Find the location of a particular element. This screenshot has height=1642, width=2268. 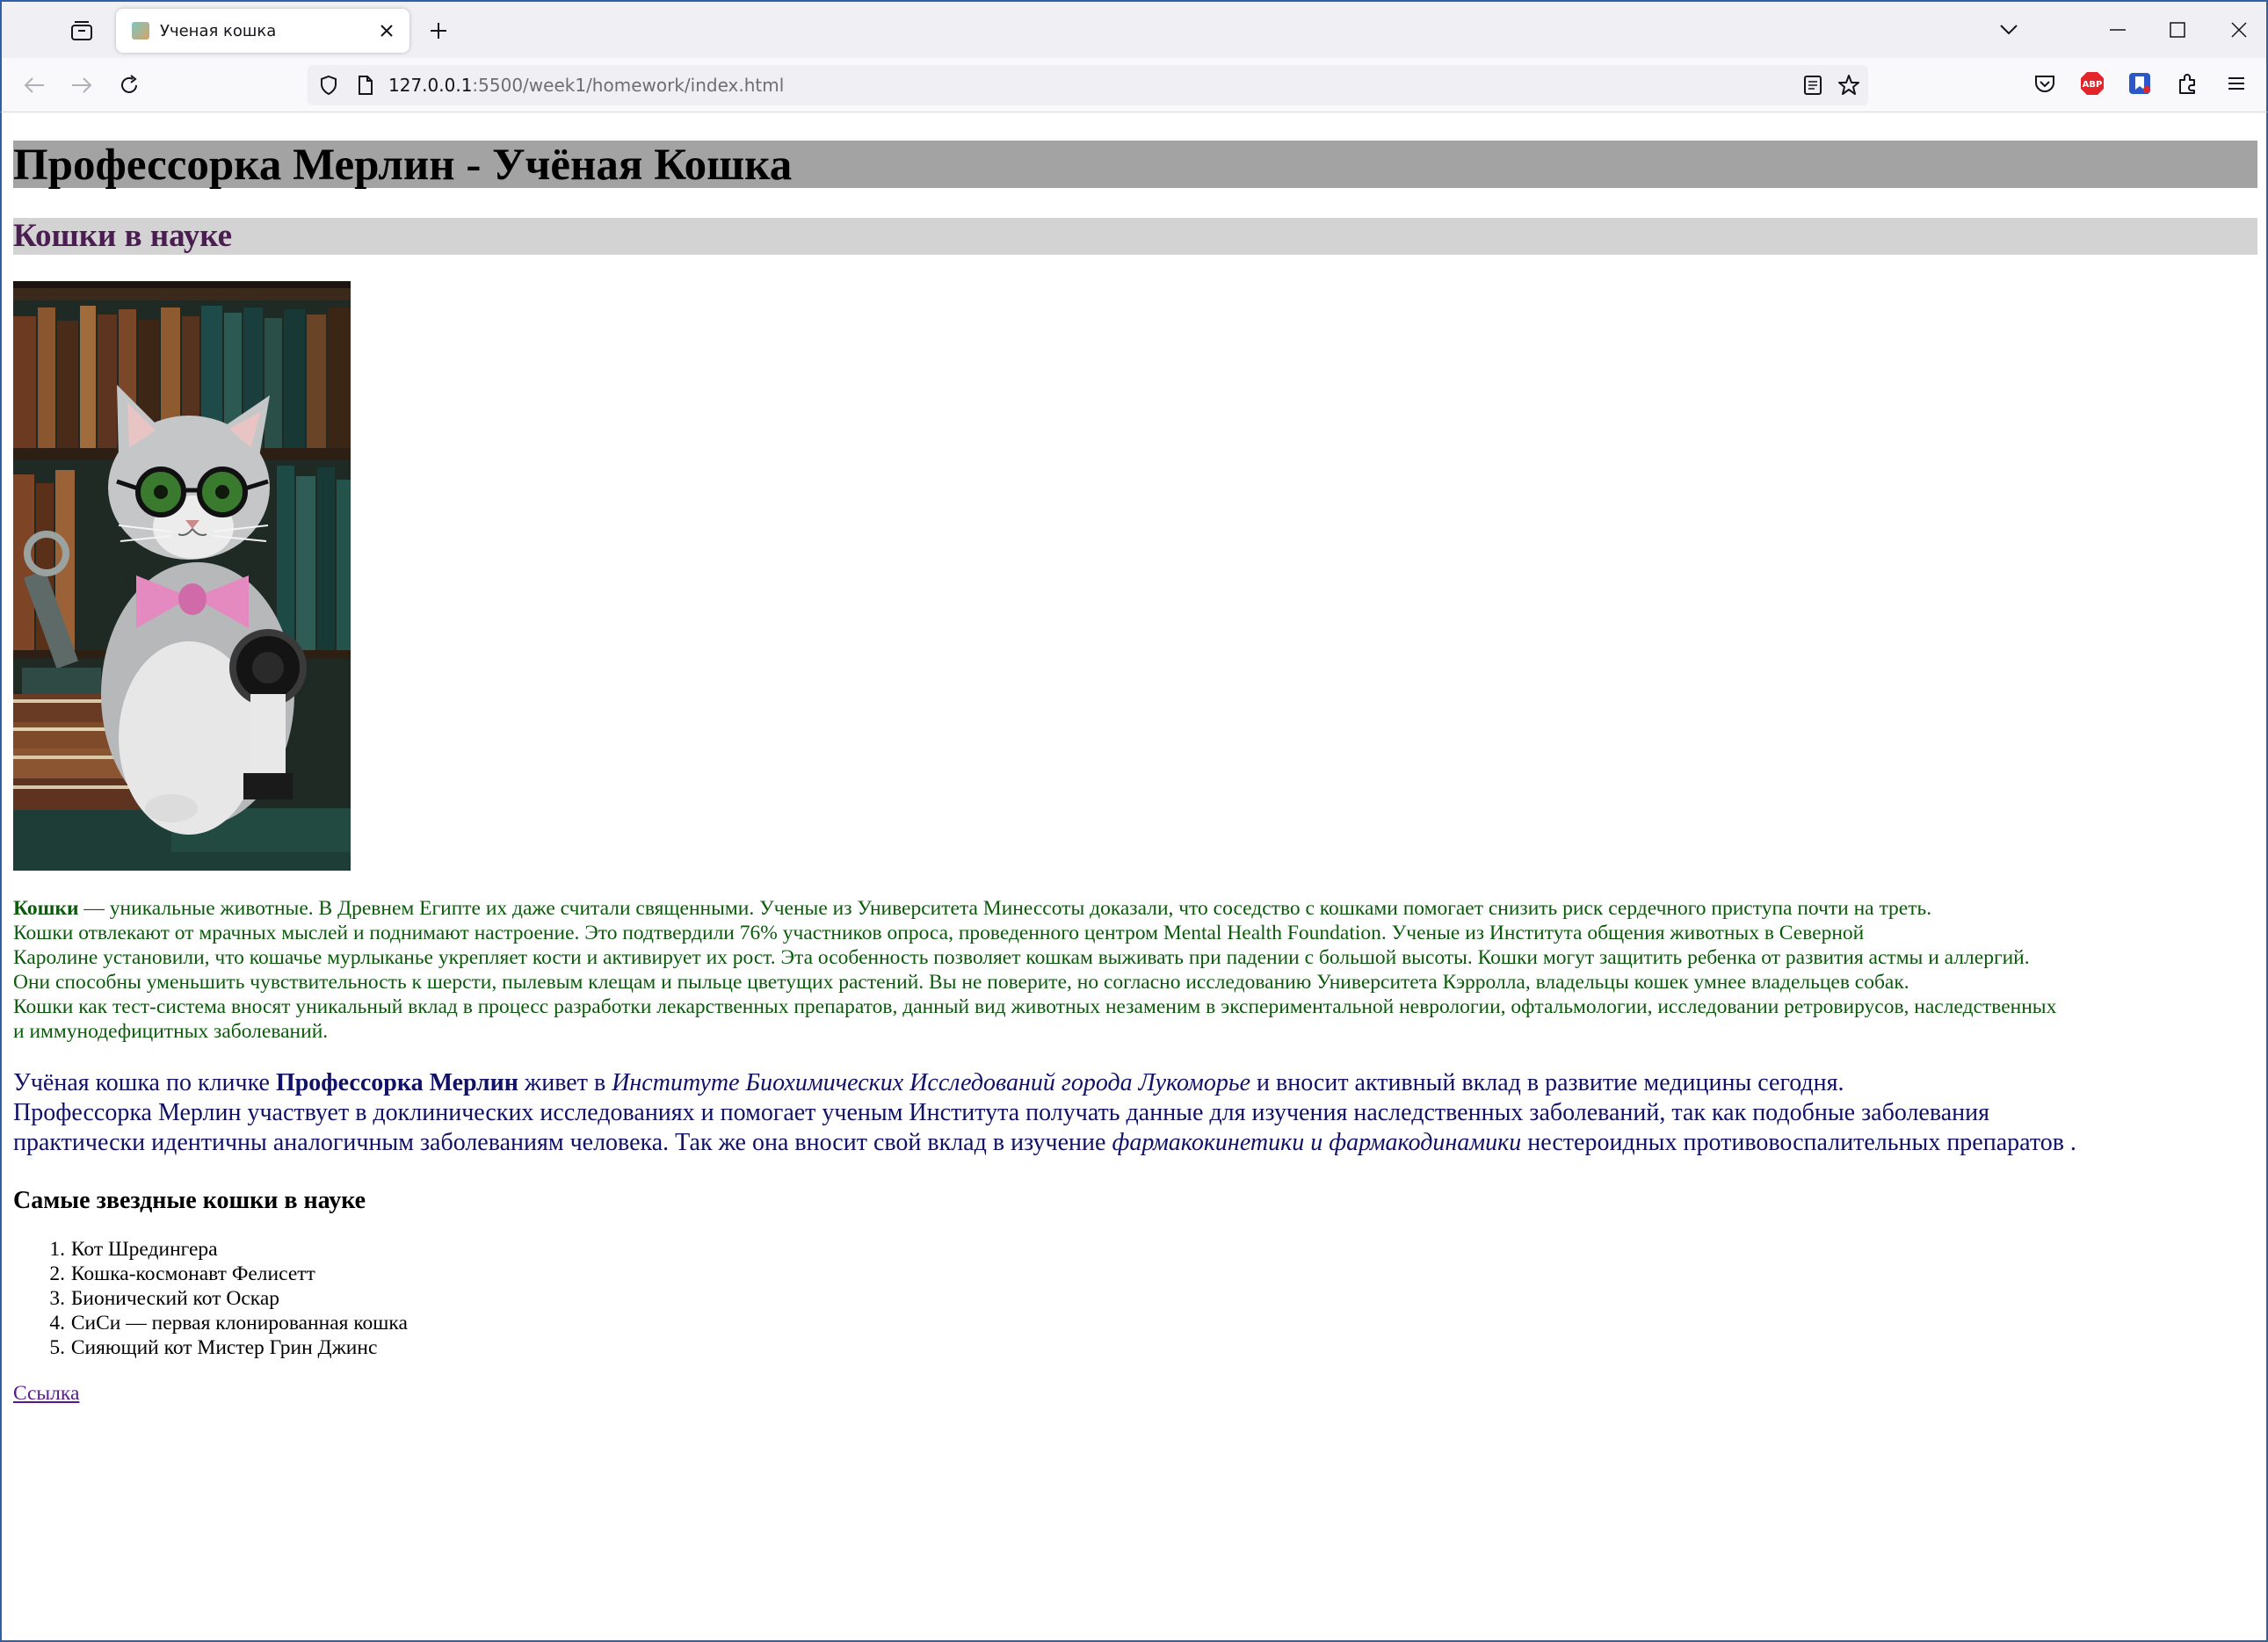

svg-text: ABP is located at coordinates (2093, 85).